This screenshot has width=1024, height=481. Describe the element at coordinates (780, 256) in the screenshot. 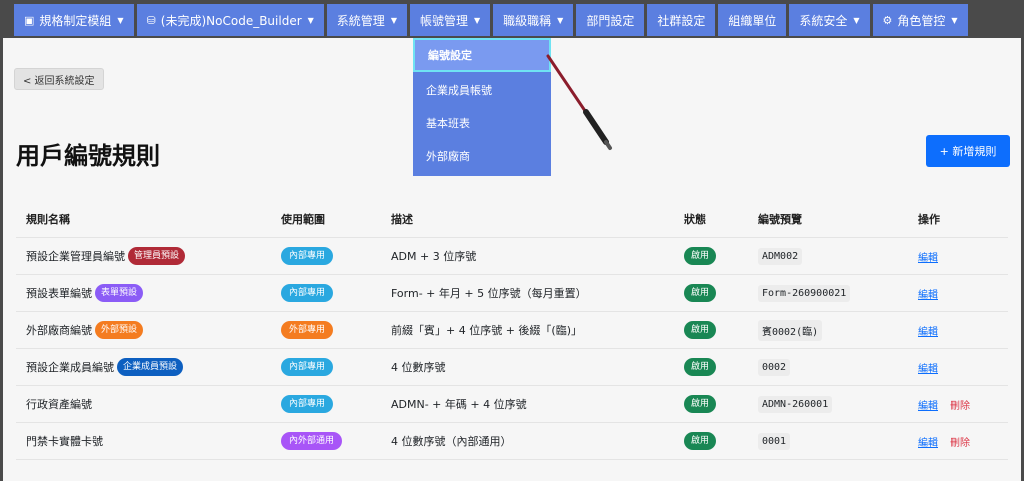

I see `number-preview: ADM002` at that location.